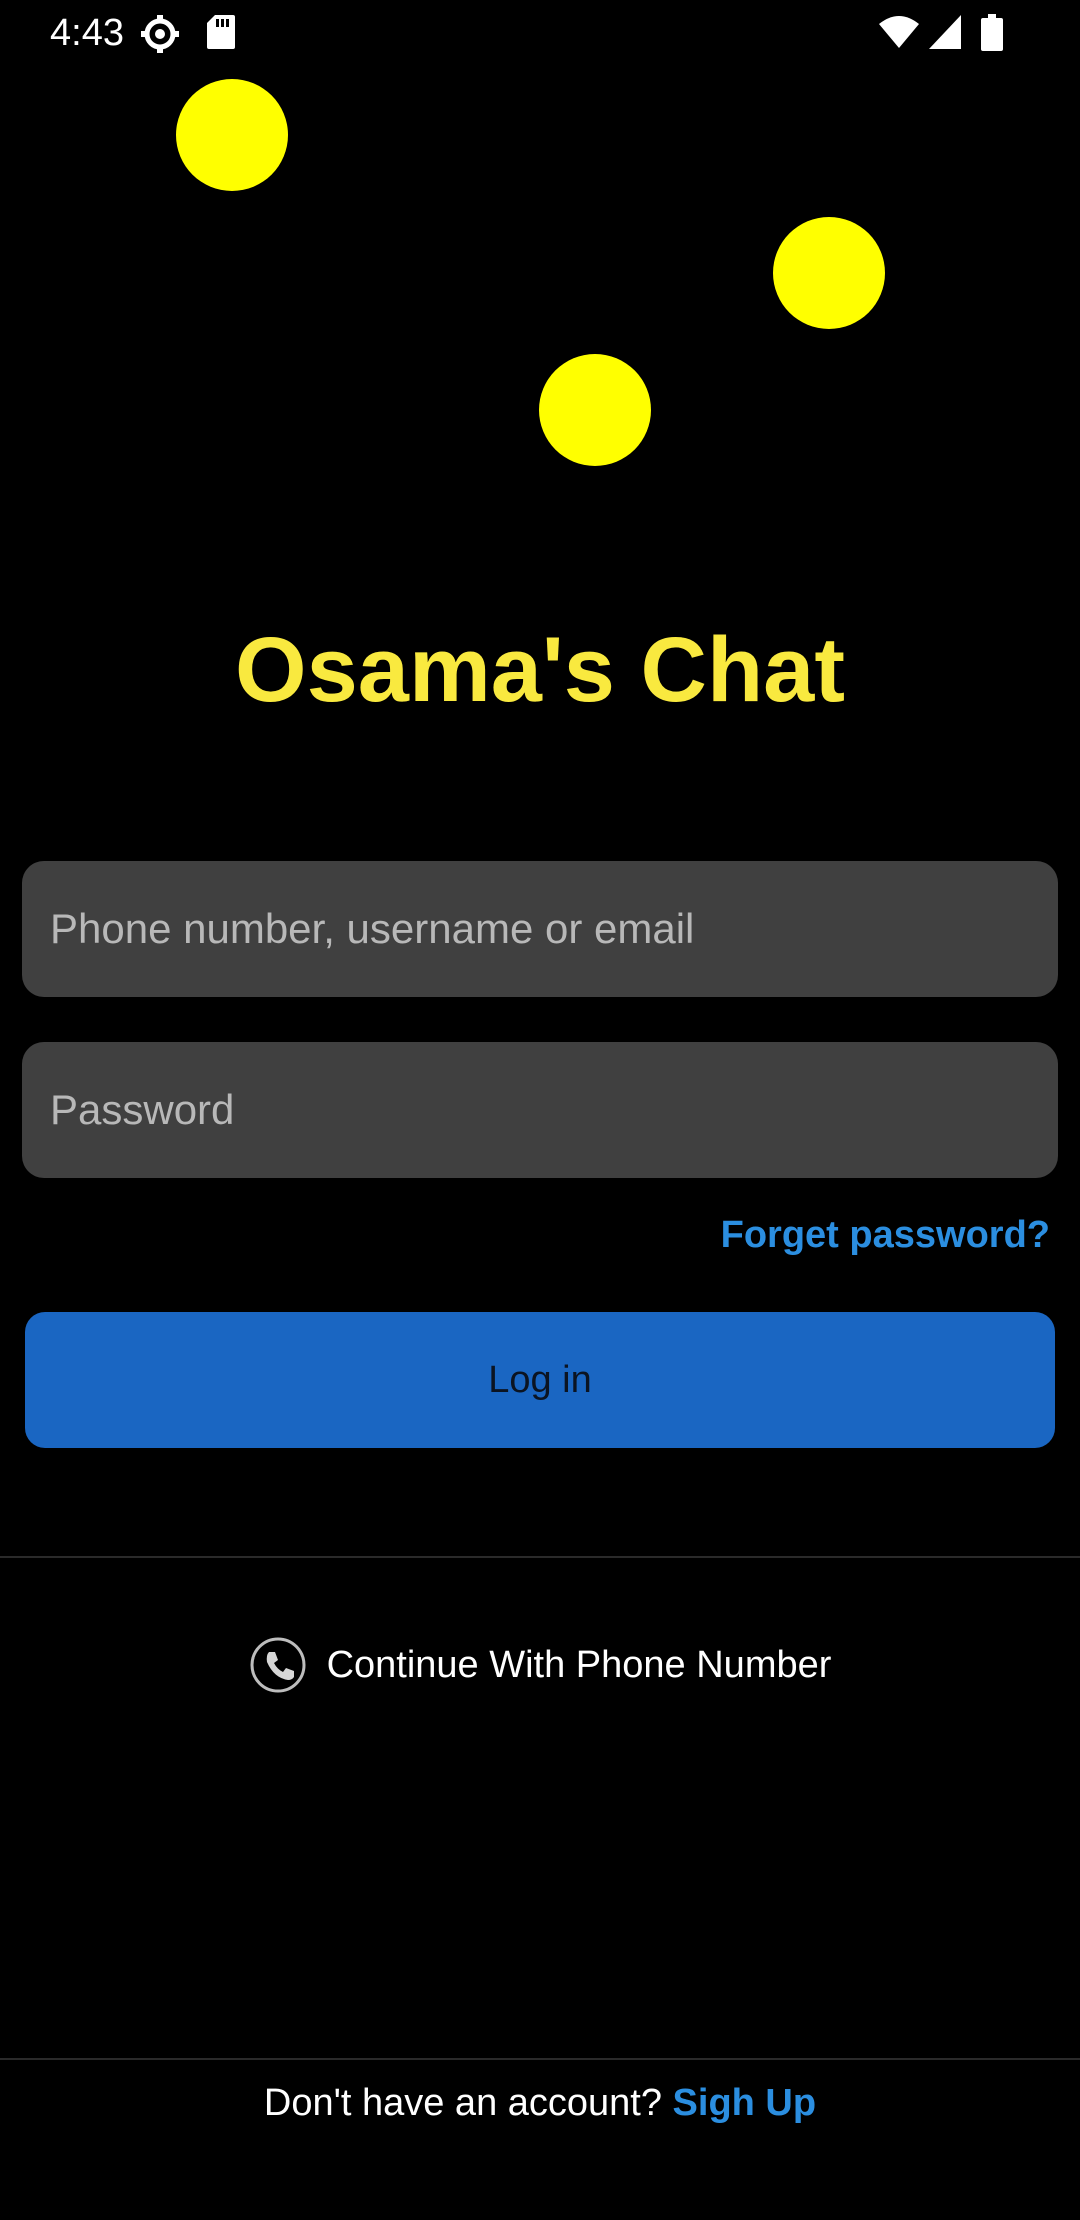 This screenshot has height=2220, width=1080. Describe the element at coordinates (540, 670) in the screenshot. I see `app-title: Osama's Chat` at that location.